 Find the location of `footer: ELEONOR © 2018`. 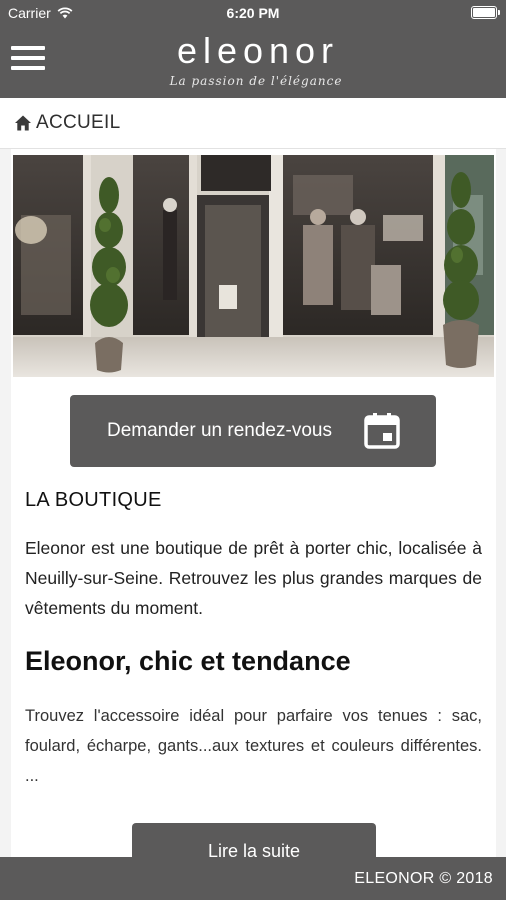

footer: ELEONOR © 2018 is located at coordinates (253, 878).